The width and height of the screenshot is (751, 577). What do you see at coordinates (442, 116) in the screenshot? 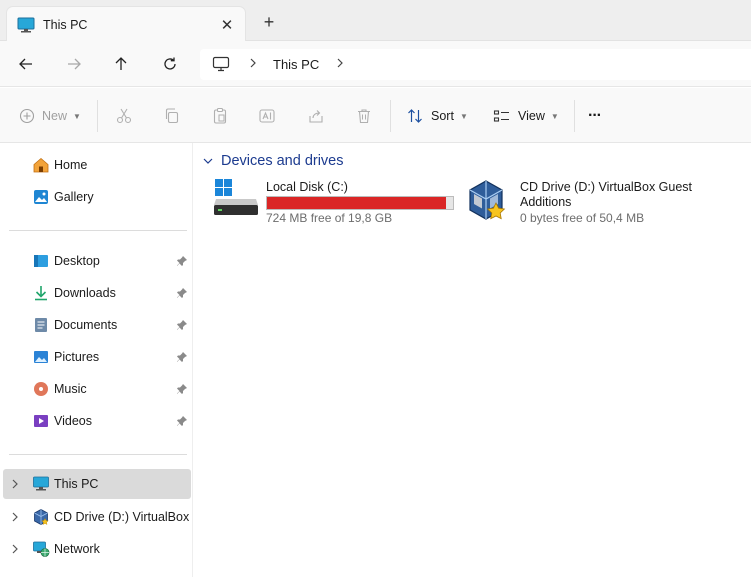
I see `sort-label: Sort` at bounding box center [442, 116].